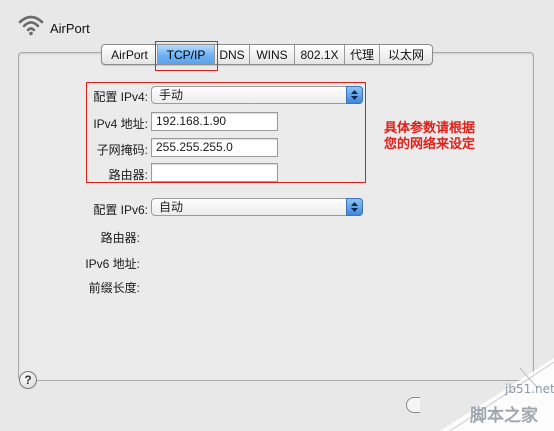  I want to click on configure-ipv6-value: 自动, so click(171, 207).